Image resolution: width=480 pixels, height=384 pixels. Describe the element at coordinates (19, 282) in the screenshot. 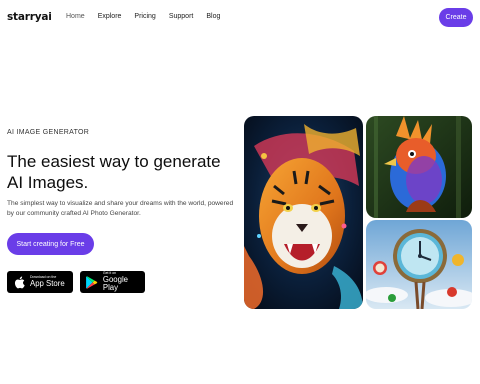

I see `apple-icon` at that location.